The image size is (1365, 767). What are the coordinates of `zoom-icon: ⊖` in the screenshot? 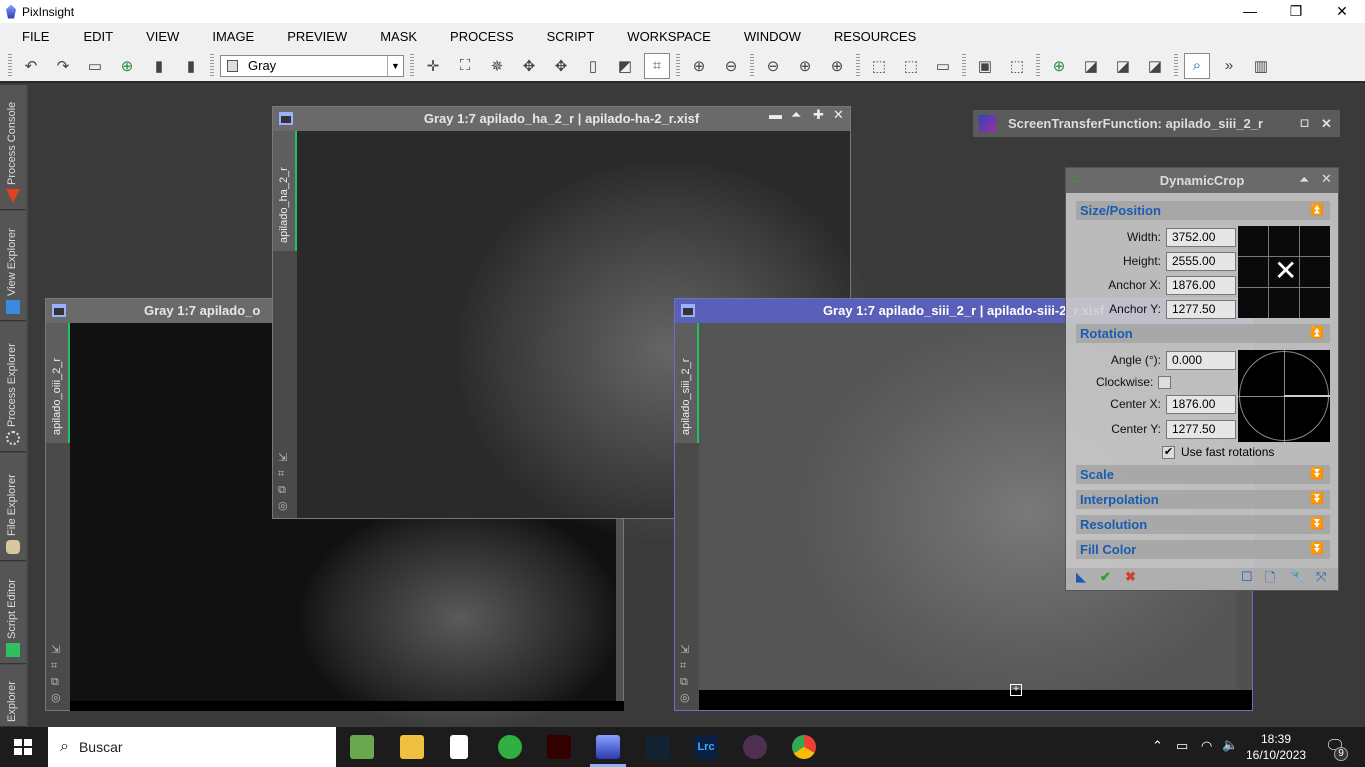 It's located at (773, 66).